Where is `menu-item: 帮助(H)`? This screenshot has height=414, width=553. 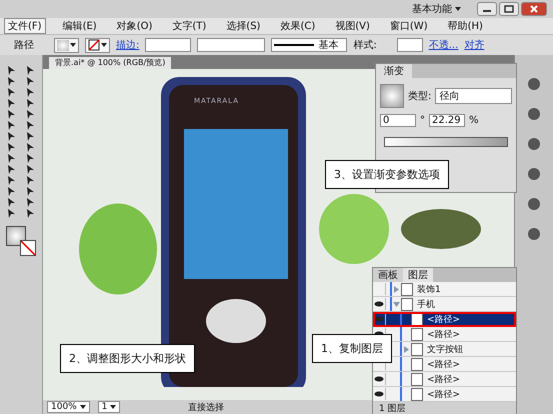 menu-item: 帮助(H) is located at coordinates (465, 26).